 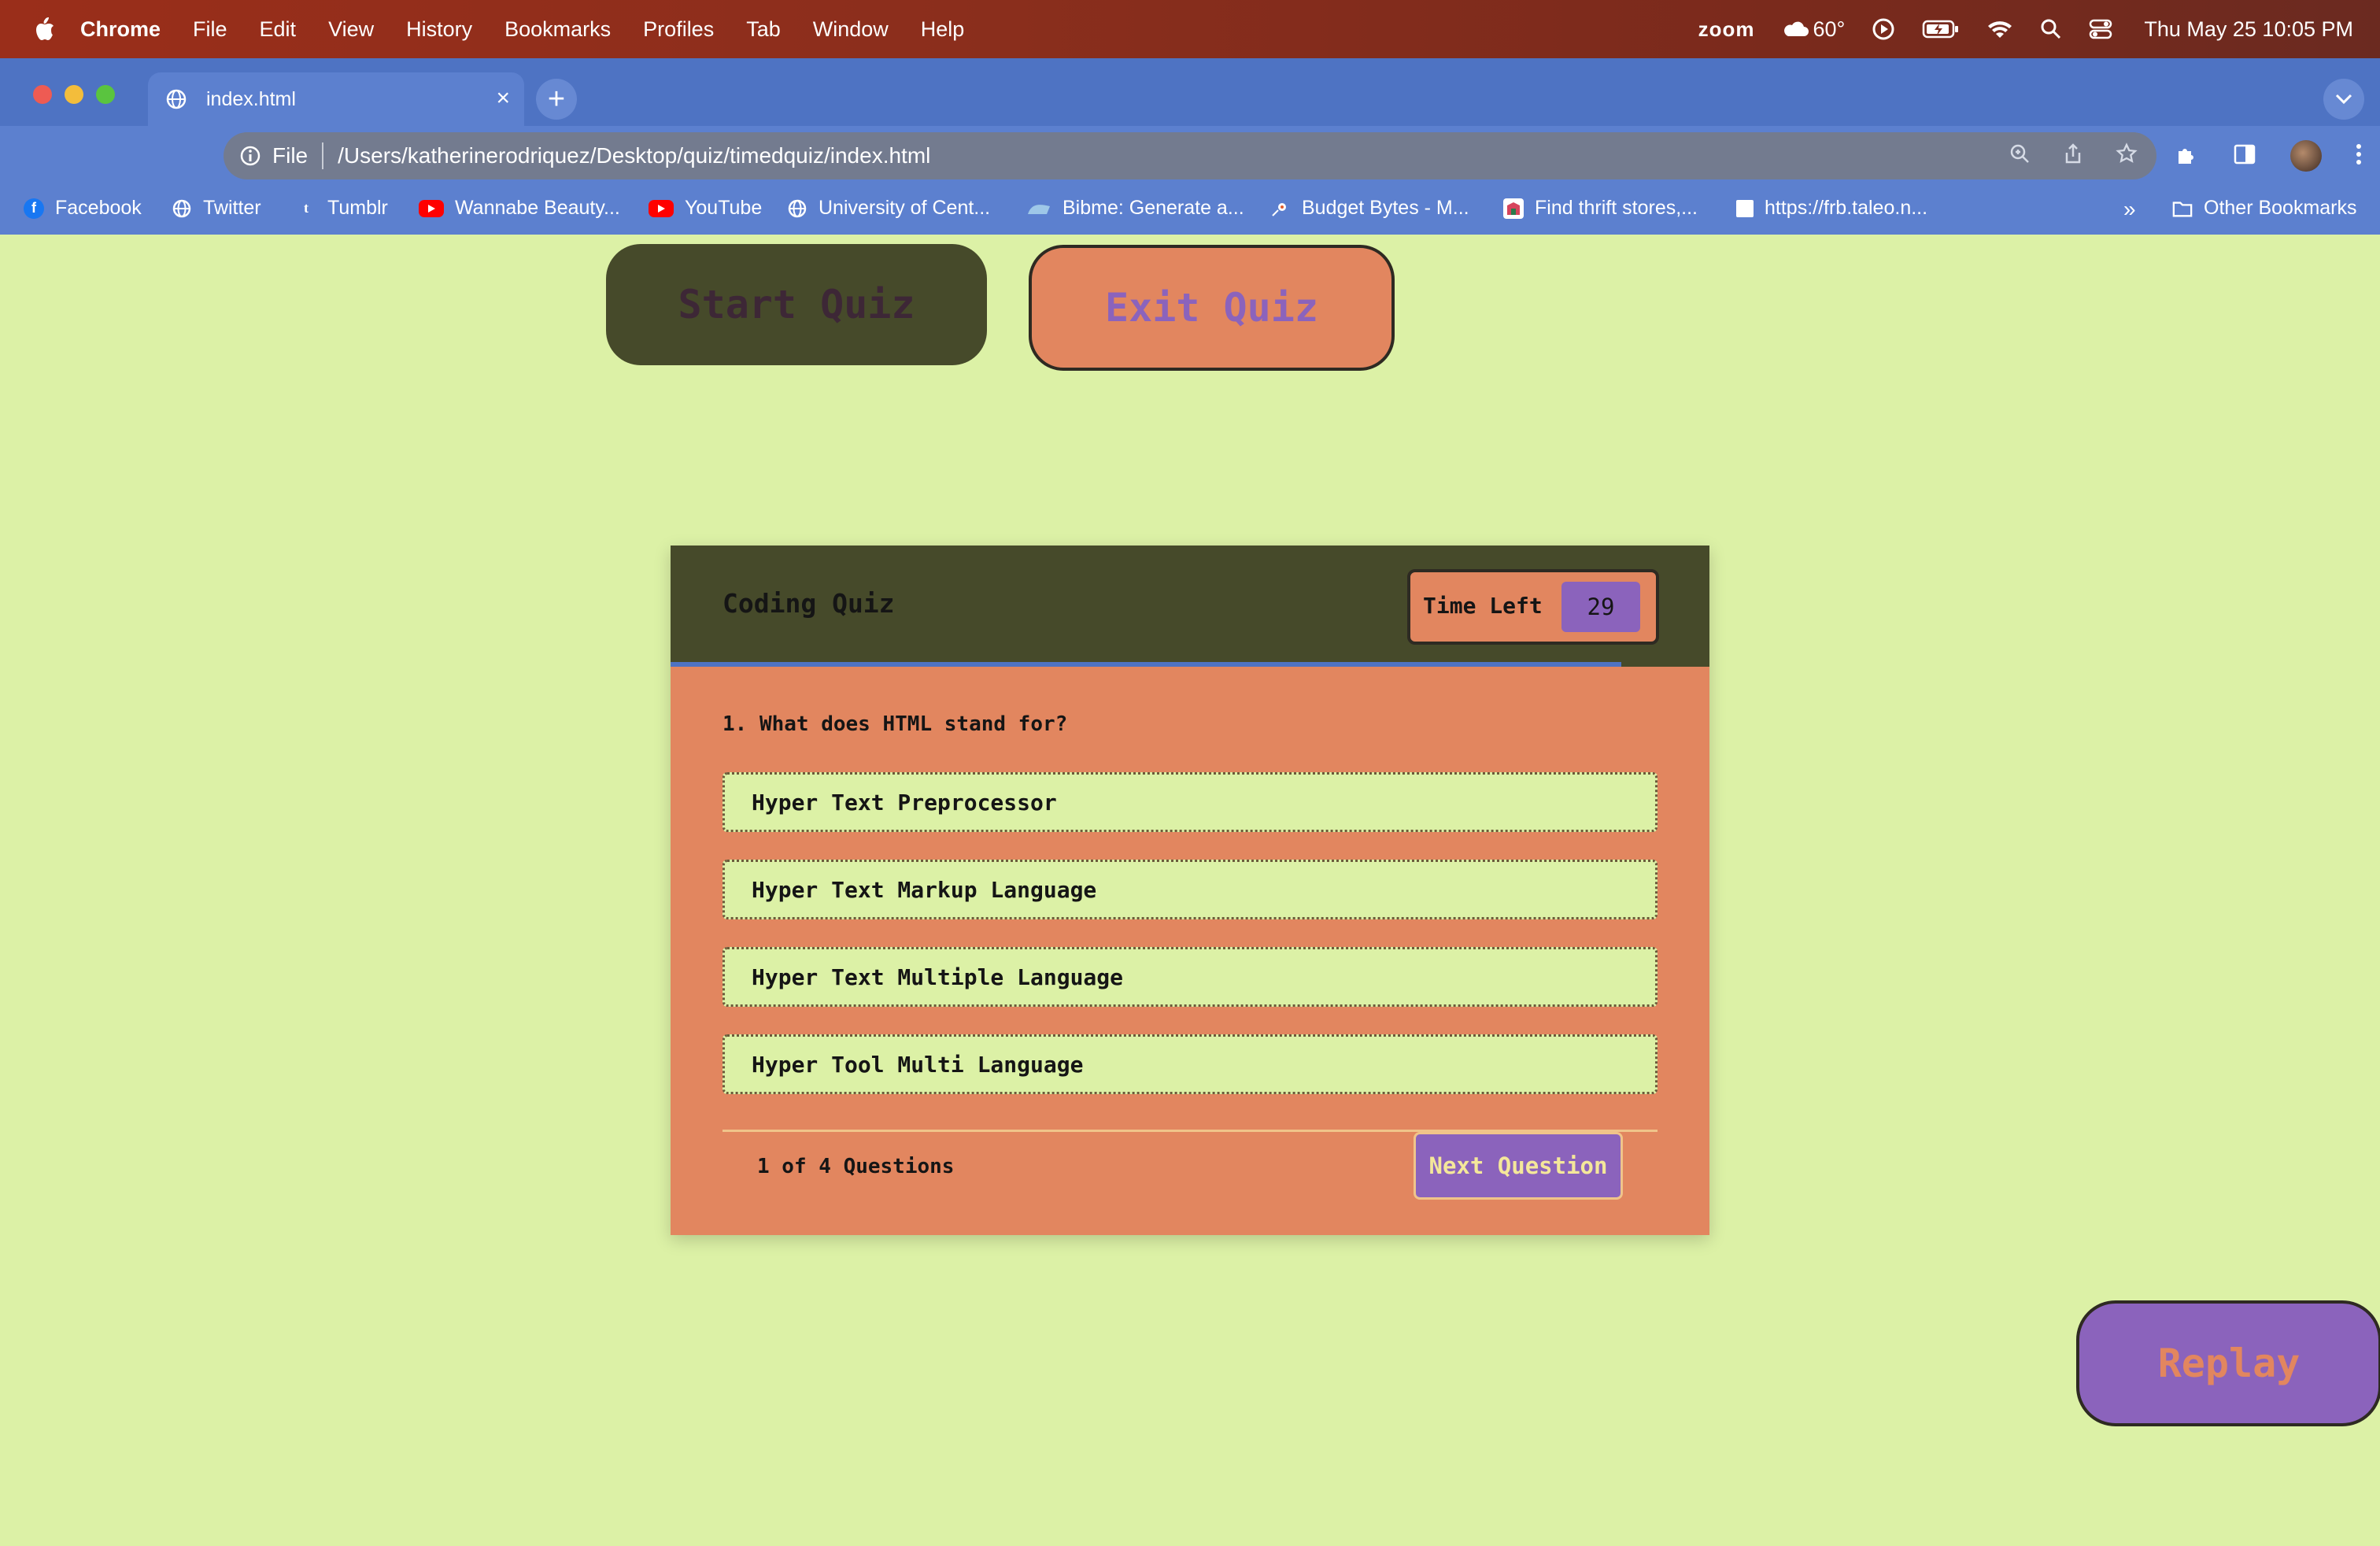 I want to click on menu-profiles: Profiles, so click(x=678, y=29).